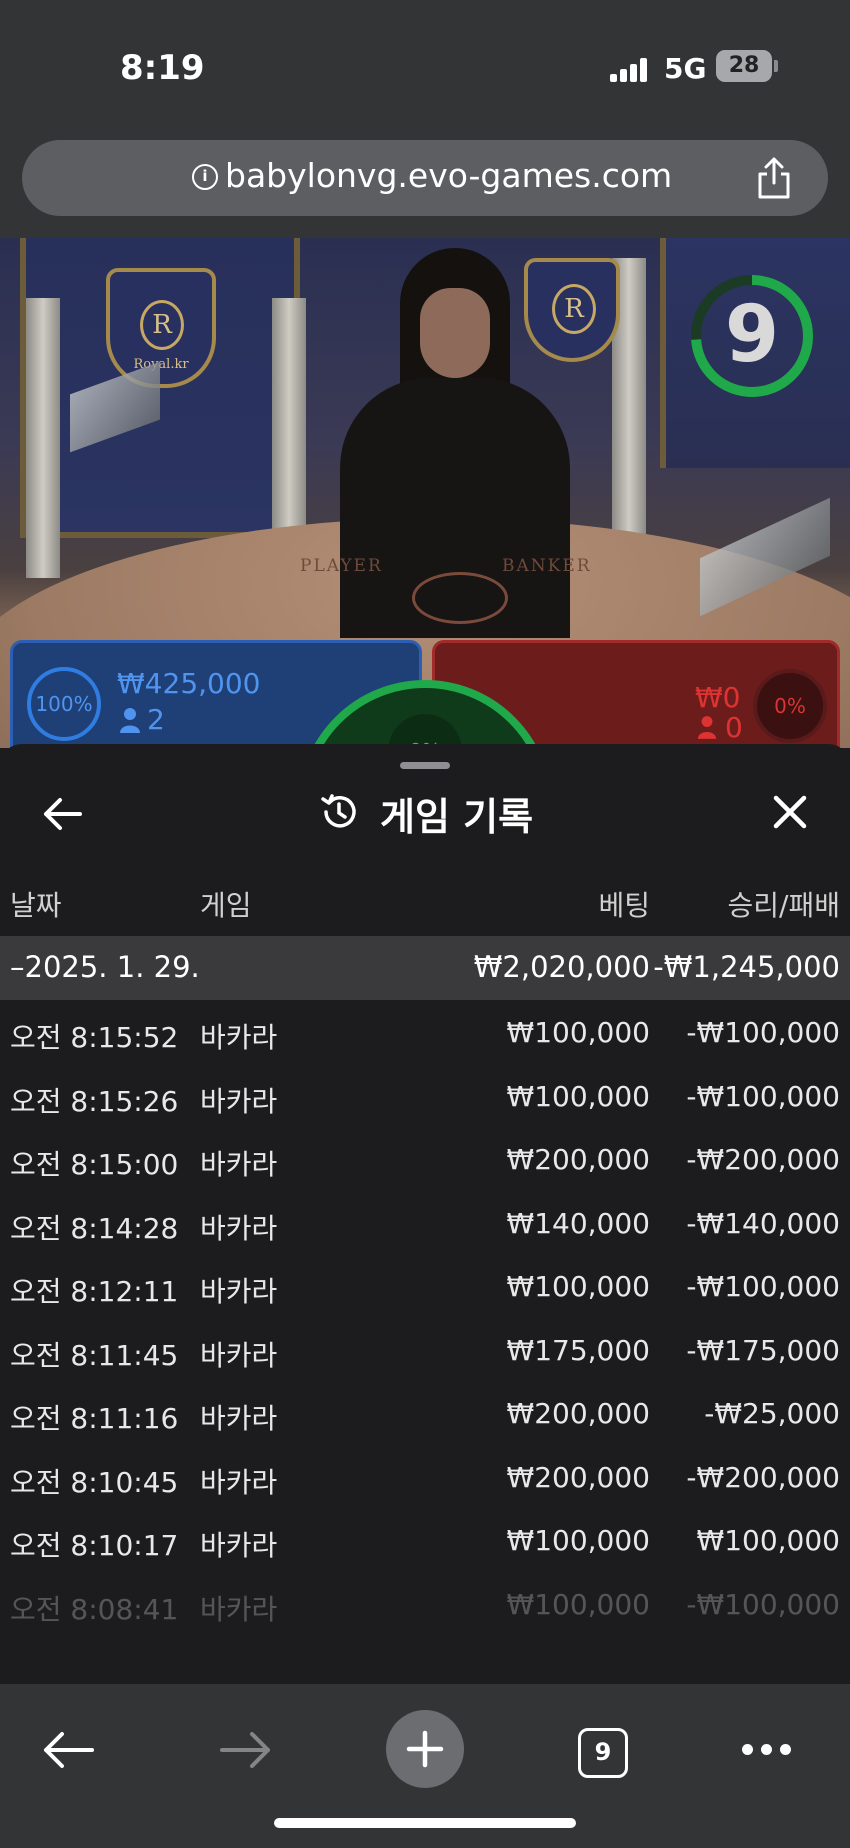 The image size is (850, 1848). Describe the element at coordinates (161, 328) in the screenshot. I see `royal-crest-logo: R Royal.kr` at that location.